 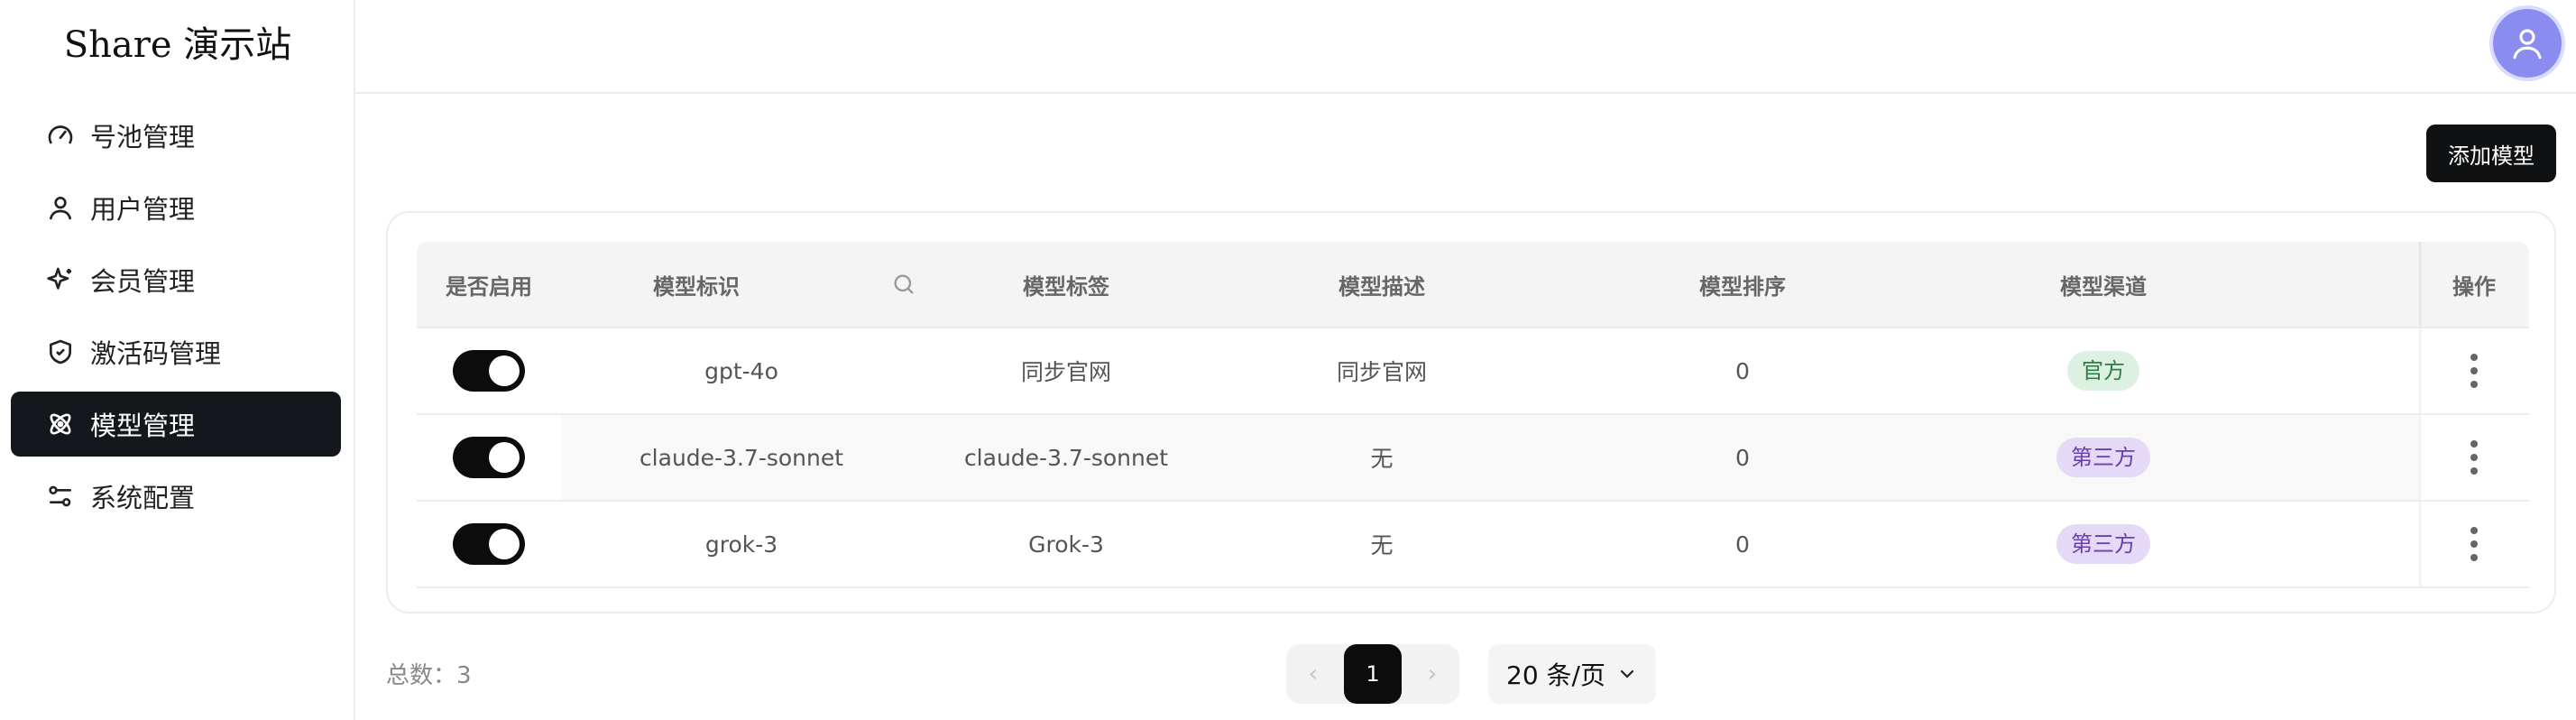 I want to click on user-avatar-icon, so click(x=2528, y=43).